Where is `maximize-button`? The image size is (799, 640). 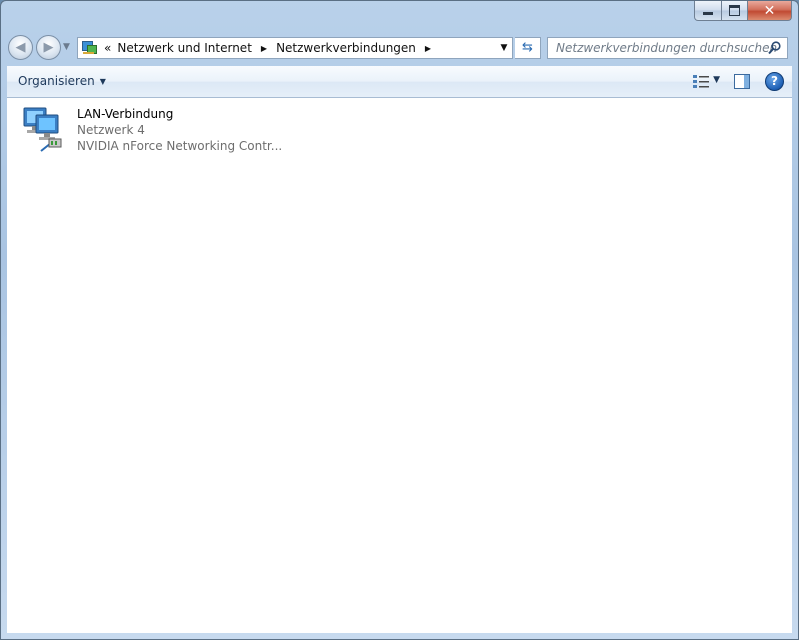 maximize-button is located at coordinates (735, 11).